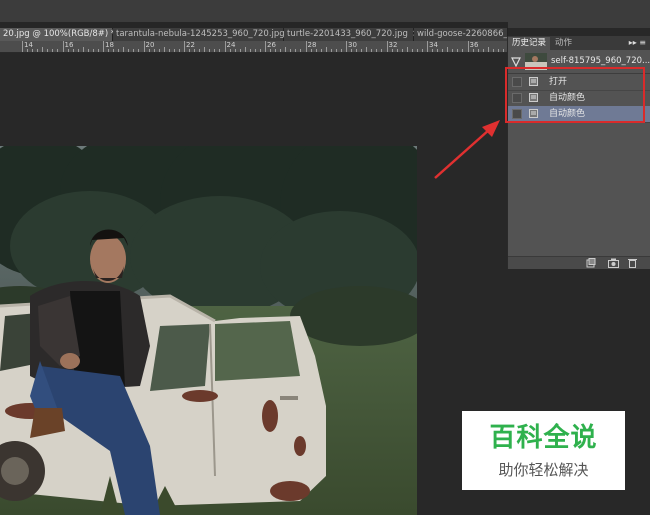 The image size is (650, 515). What do you see at coordinates (516, 61) in the screenshot?
I see `history-brush-icon` at bounding box center [516, 61].